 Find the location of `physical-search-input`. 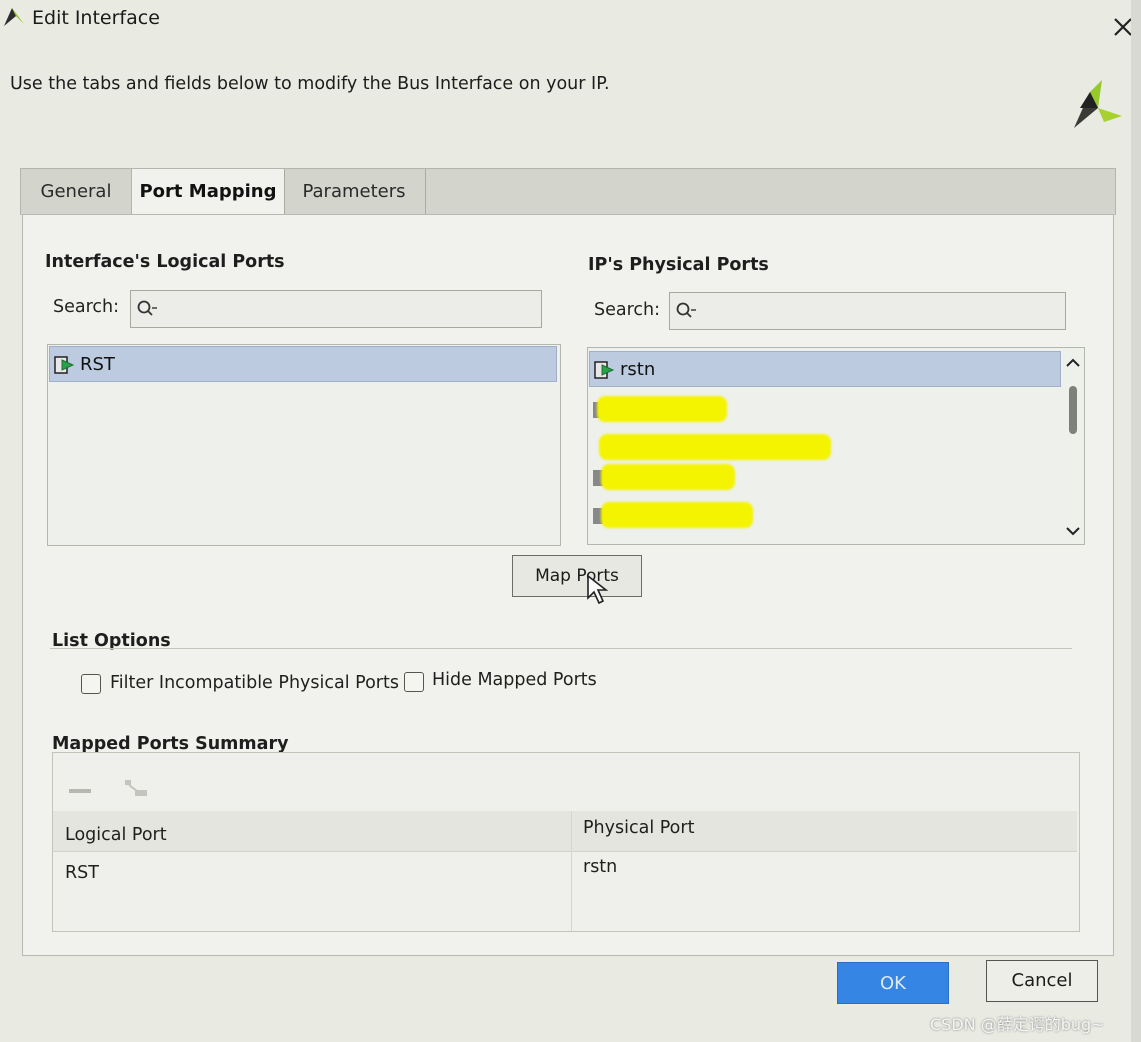

physical-search-input is located at coordinates (879, 312).